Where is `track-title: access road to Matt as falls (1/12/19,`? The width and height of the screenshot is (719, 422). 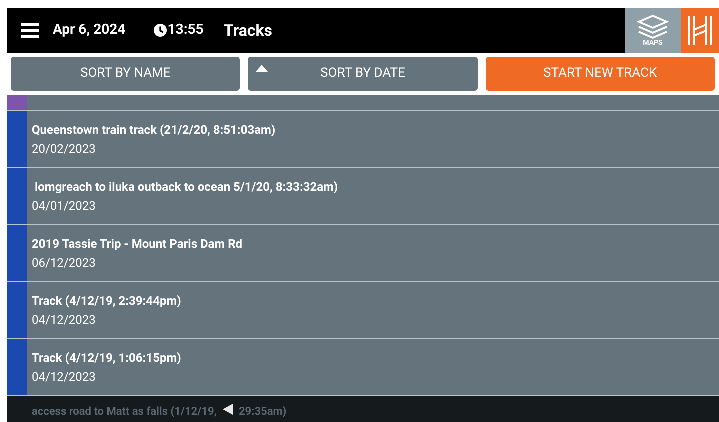 track-title: access road to Matt as falls (1/12/19, is located at coordinates (124, 412).